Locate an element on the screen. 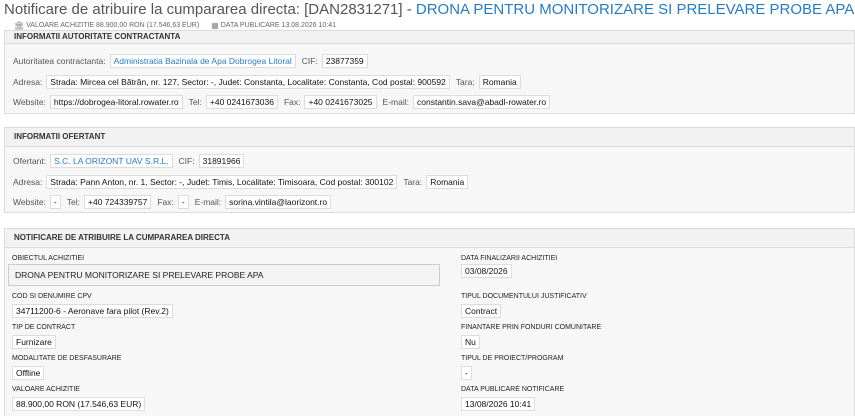 This screenshot has width=855, height=416. bidder-cif-label: CIF: is located at coordinates (186, 161).